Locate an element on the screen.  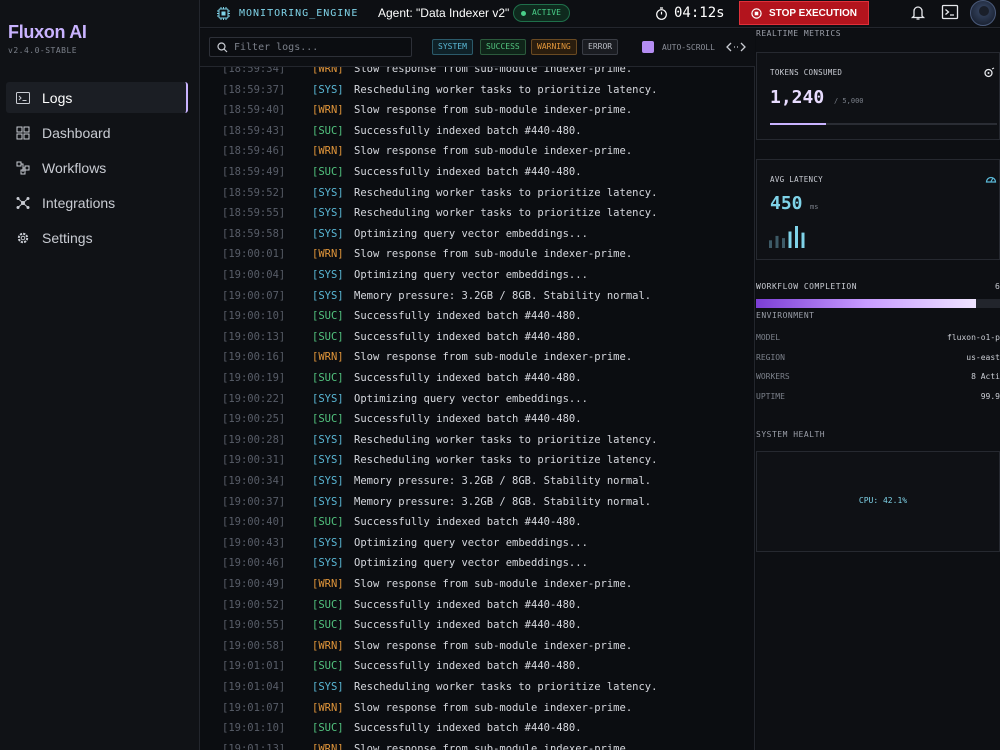
log-timestamp: [18:59:52] is located at coordinates (254, 192).